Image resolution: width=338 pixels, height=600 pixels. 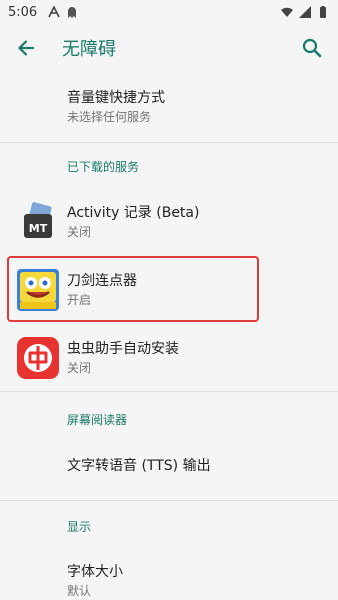 I want to click on tts-output-texts: 文字转语音 (TTS) 输出, so click(x=139, y=466).